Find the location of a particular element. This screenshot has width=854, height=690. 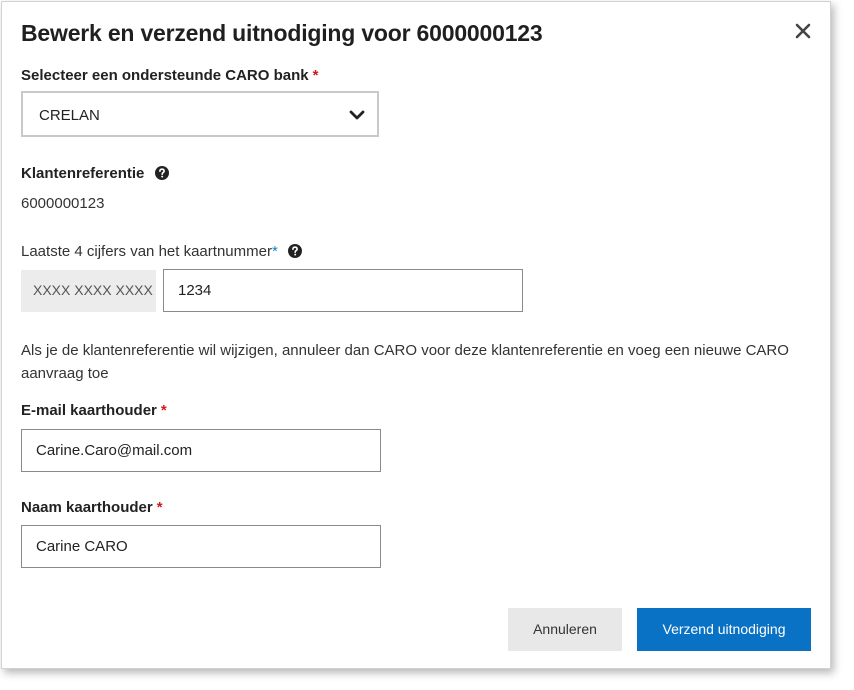

bank-label: Selecteer een ondersteunde CARO bank * is located at coordinates (169, 75).